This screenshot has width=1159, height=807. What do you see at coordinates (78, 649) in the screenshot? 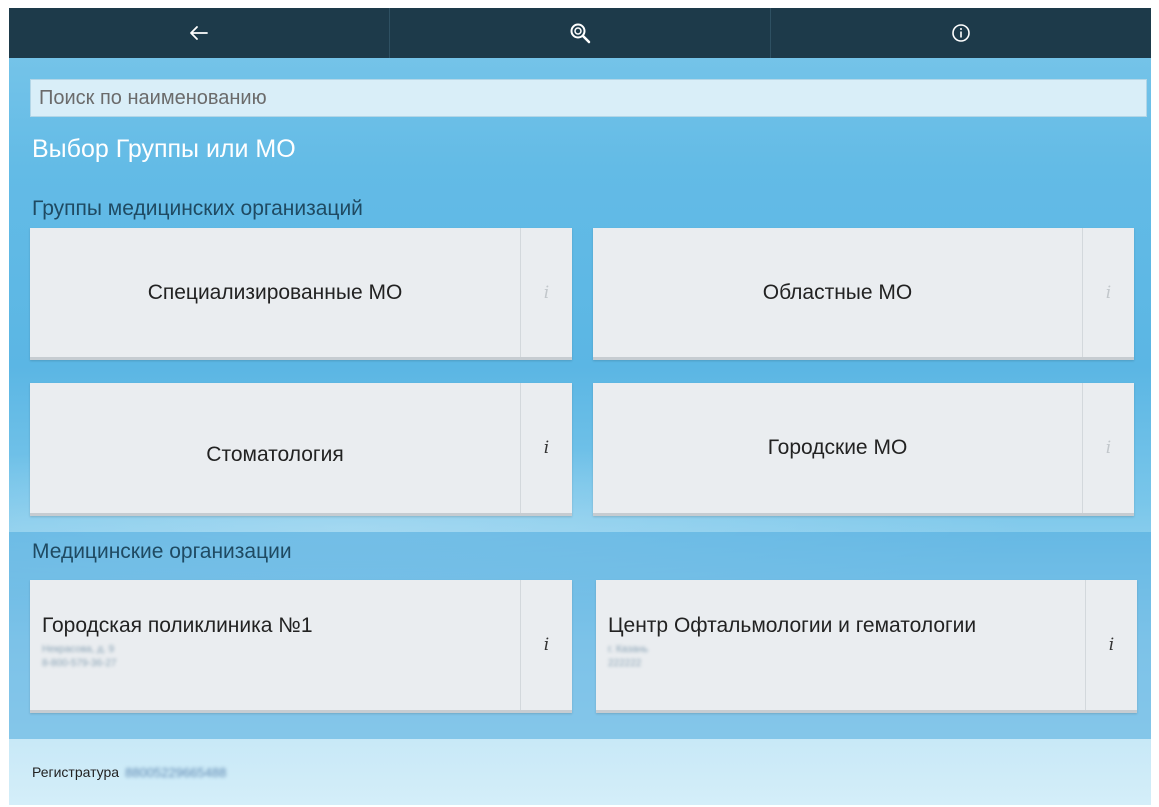
I see `org-address: Некрасова, д. 9` at bounding box center [78, 649].